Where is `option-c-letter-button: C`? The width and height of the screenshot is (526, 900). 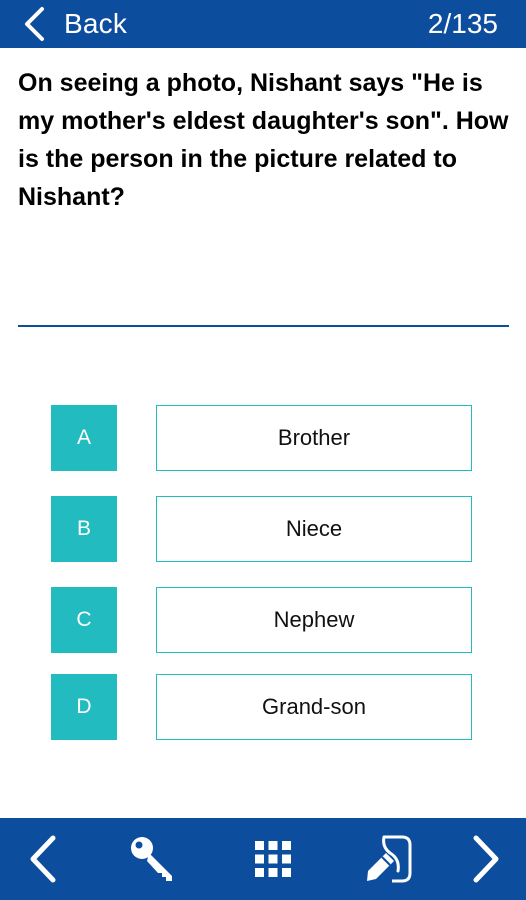 option-c-letter-button: C is located at coordinates (84, 620).